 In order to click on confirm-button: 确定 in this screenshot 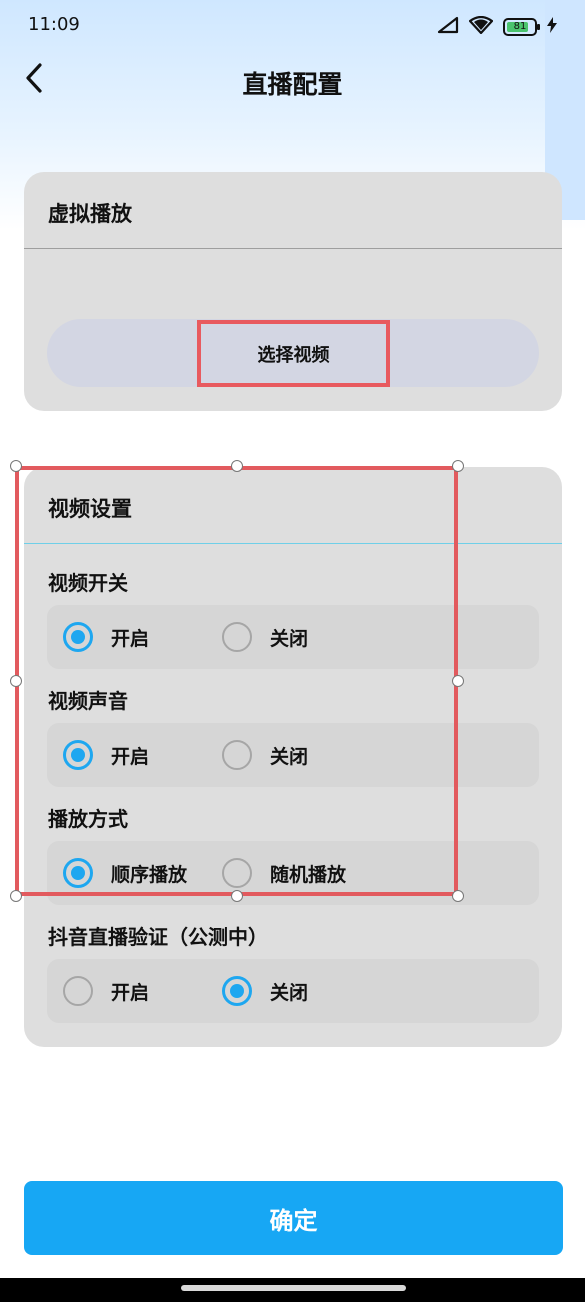, I will do `click(293, 1218)`.